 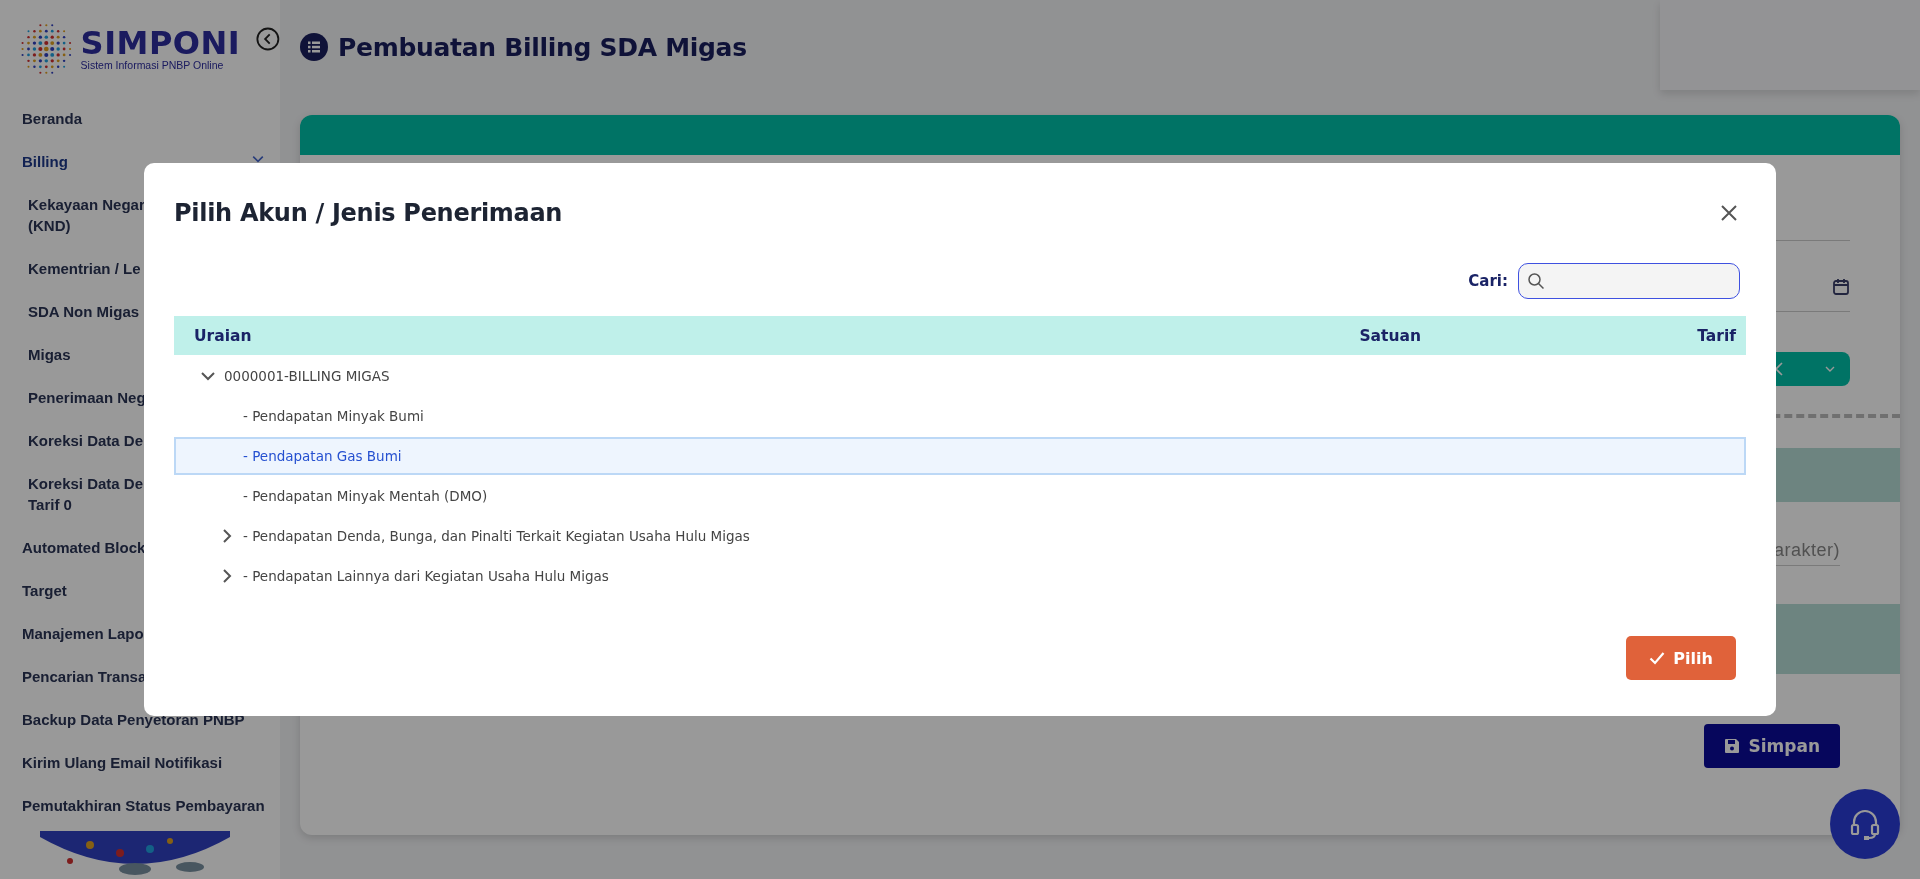 I want to click on save-icon, so click(x=1732, y=746).